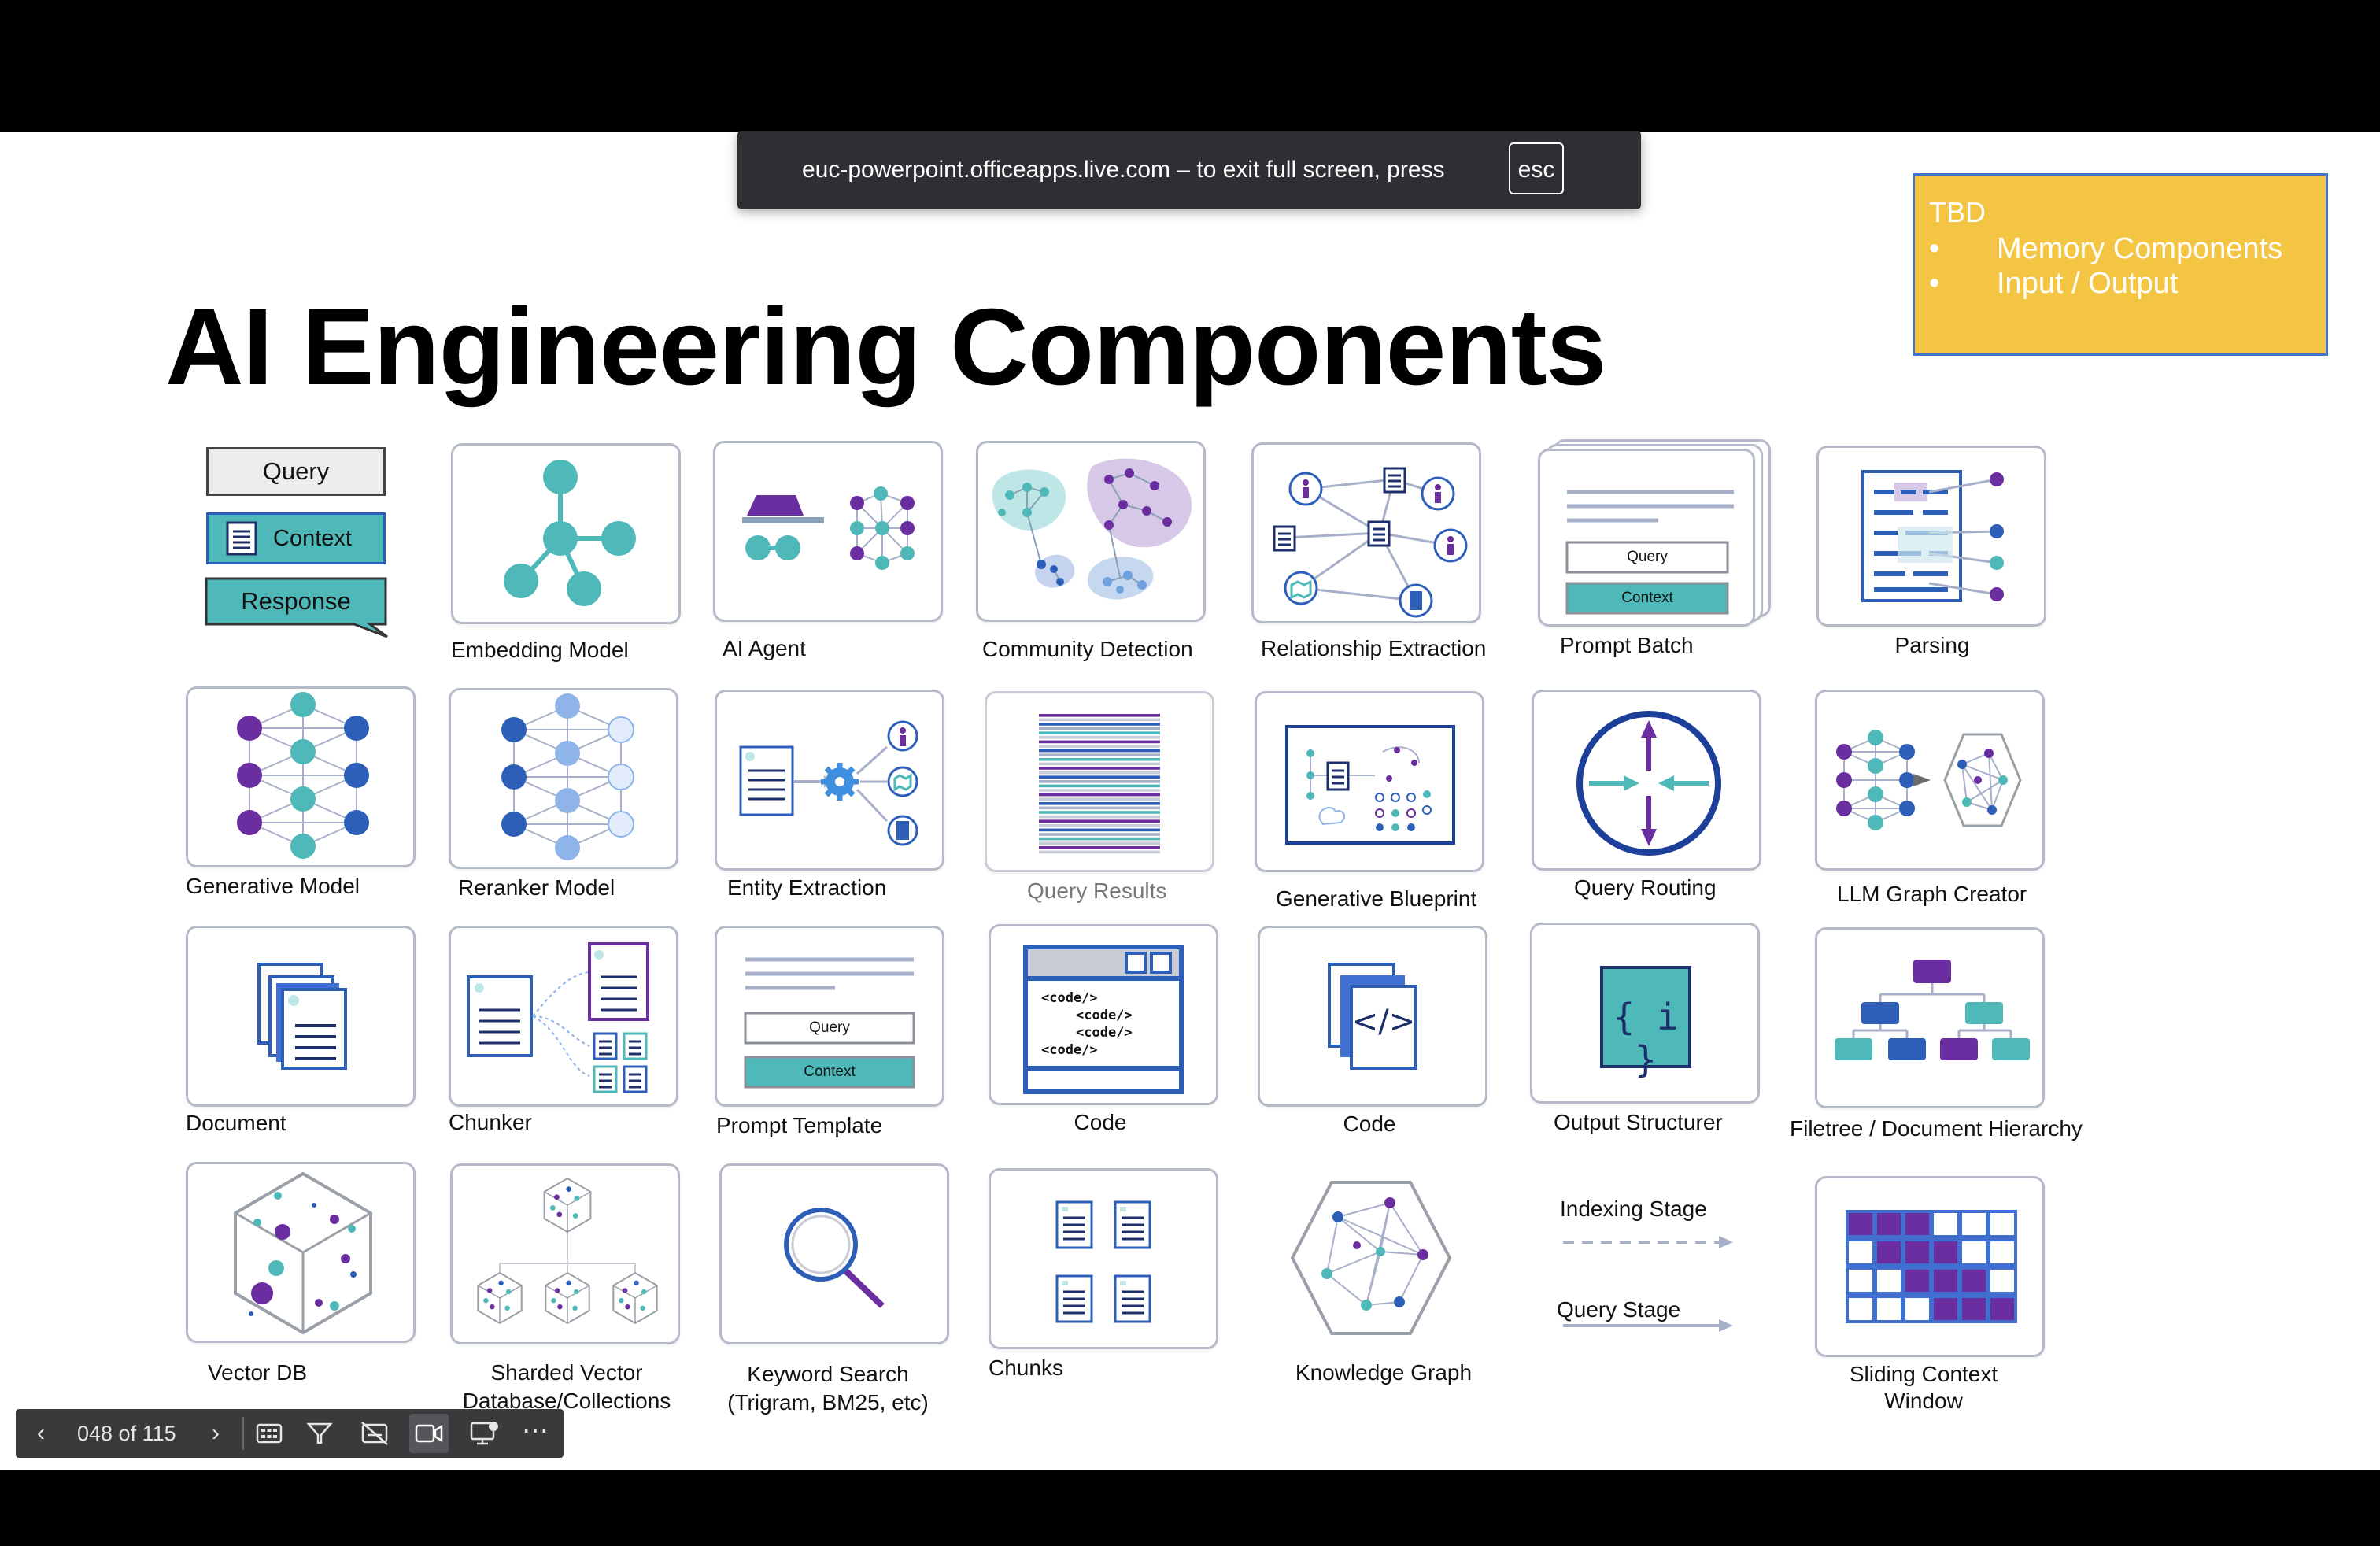 The width and height of the screenshot is (2380, 1546). Describe the element at coordinates (1374, 648) in the screenshot. I see `relationship-extraction-label: Relationship Extraction` at that location.